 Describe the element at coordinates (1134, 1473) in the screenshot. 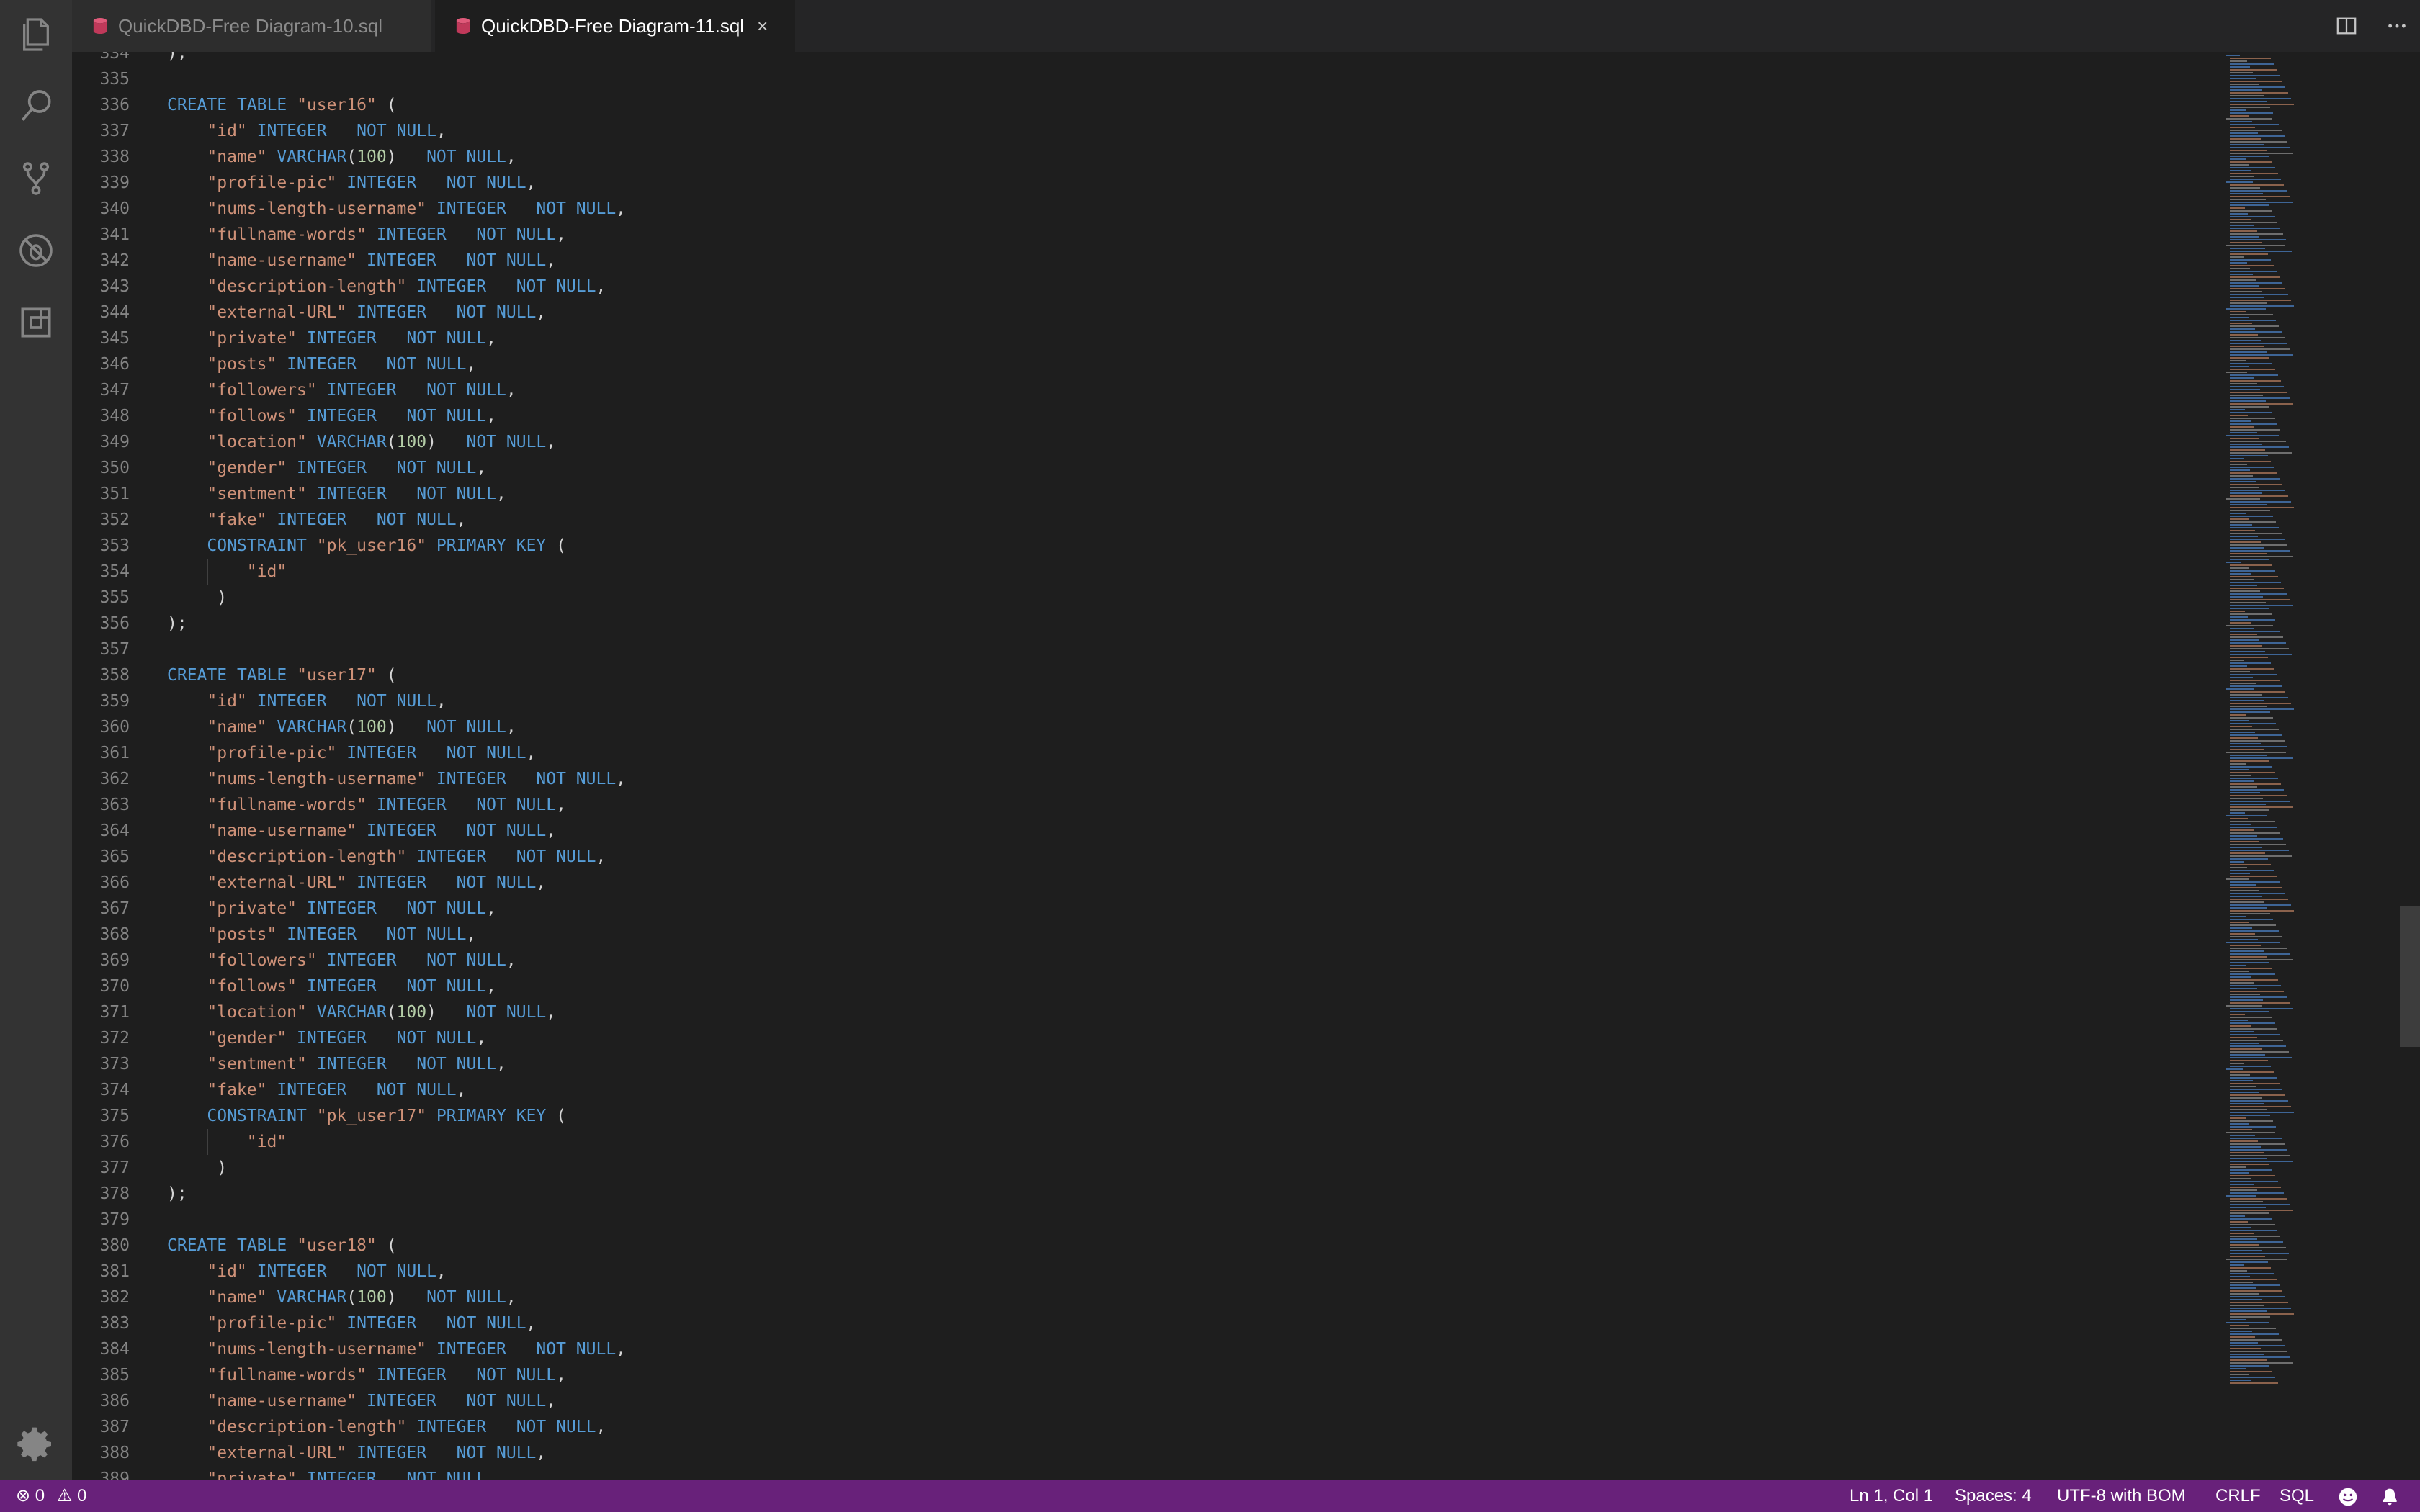

I see `code-line: 389 "private" INTEGER NOT NULL,` at that location.